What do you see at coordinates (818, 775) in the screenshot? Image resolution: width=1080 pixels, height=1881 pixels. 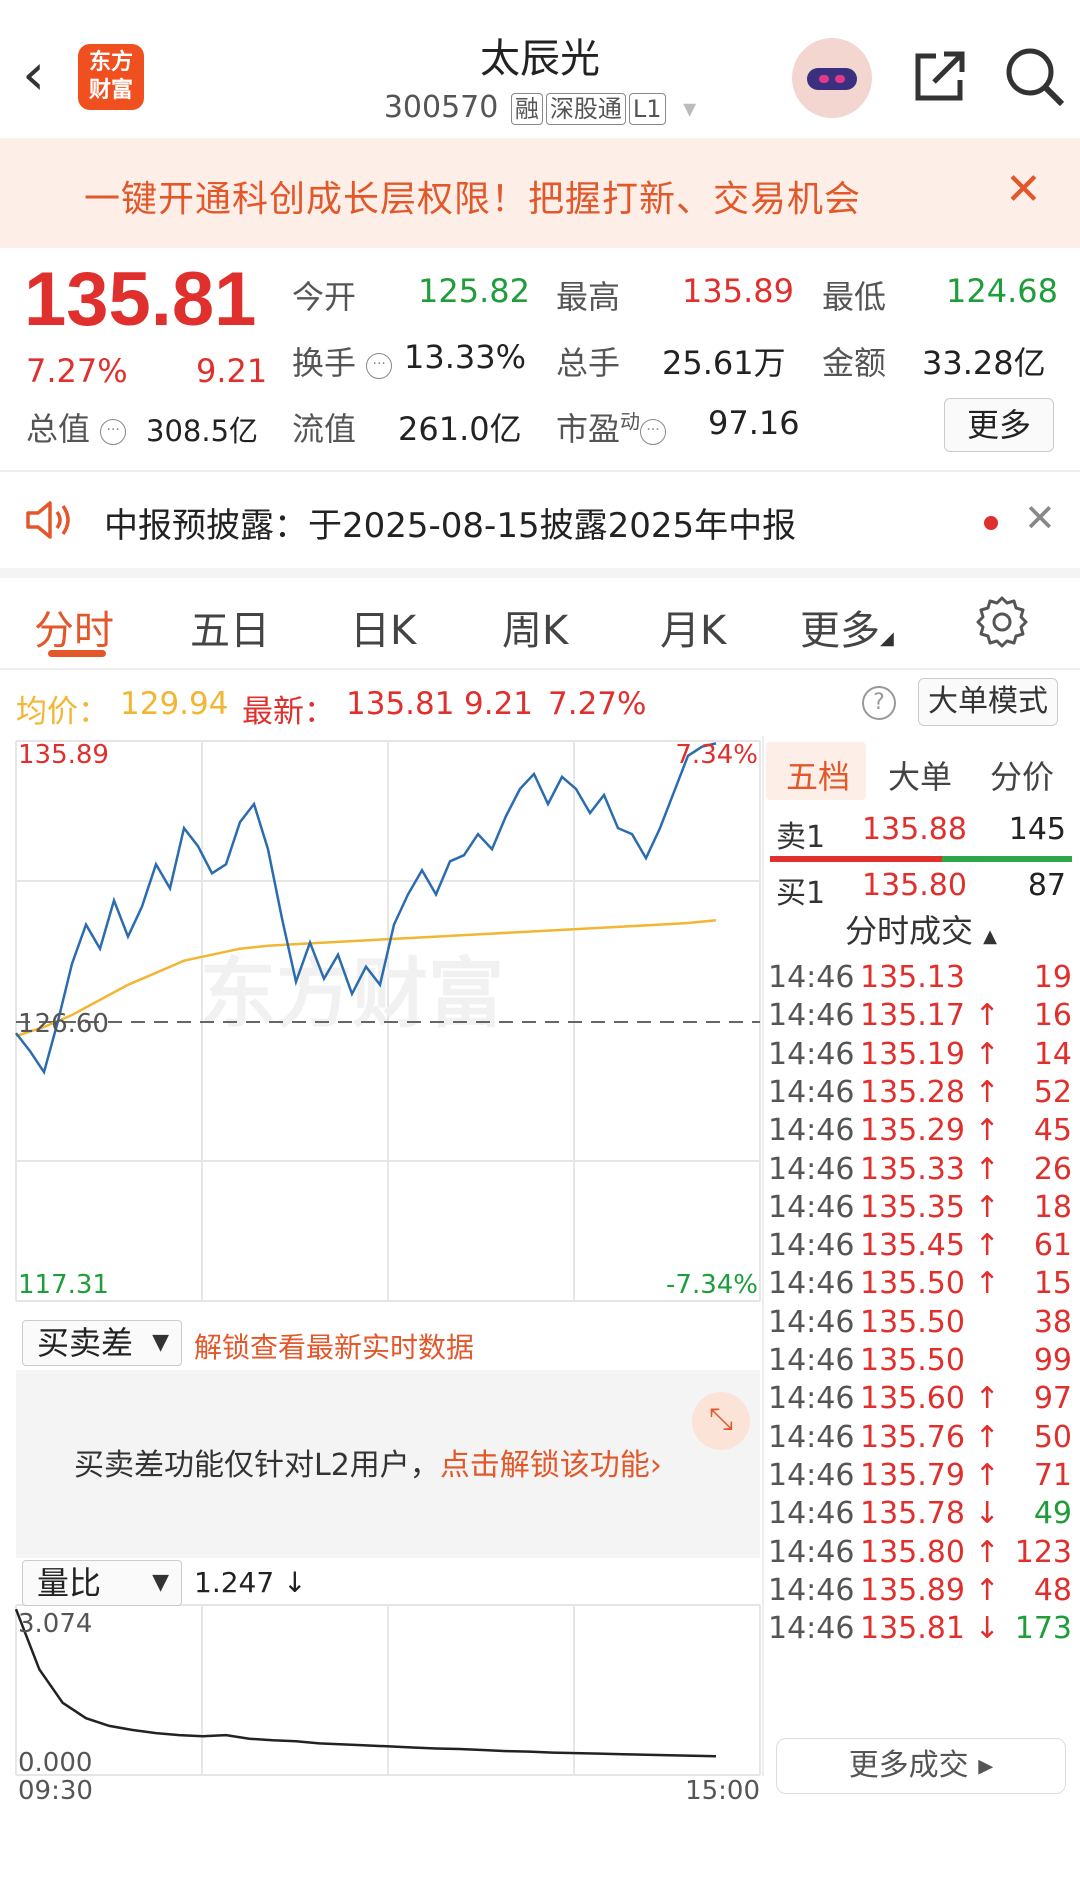 I see `tab-five-levels: 五档` at bounding box center [818, 775].